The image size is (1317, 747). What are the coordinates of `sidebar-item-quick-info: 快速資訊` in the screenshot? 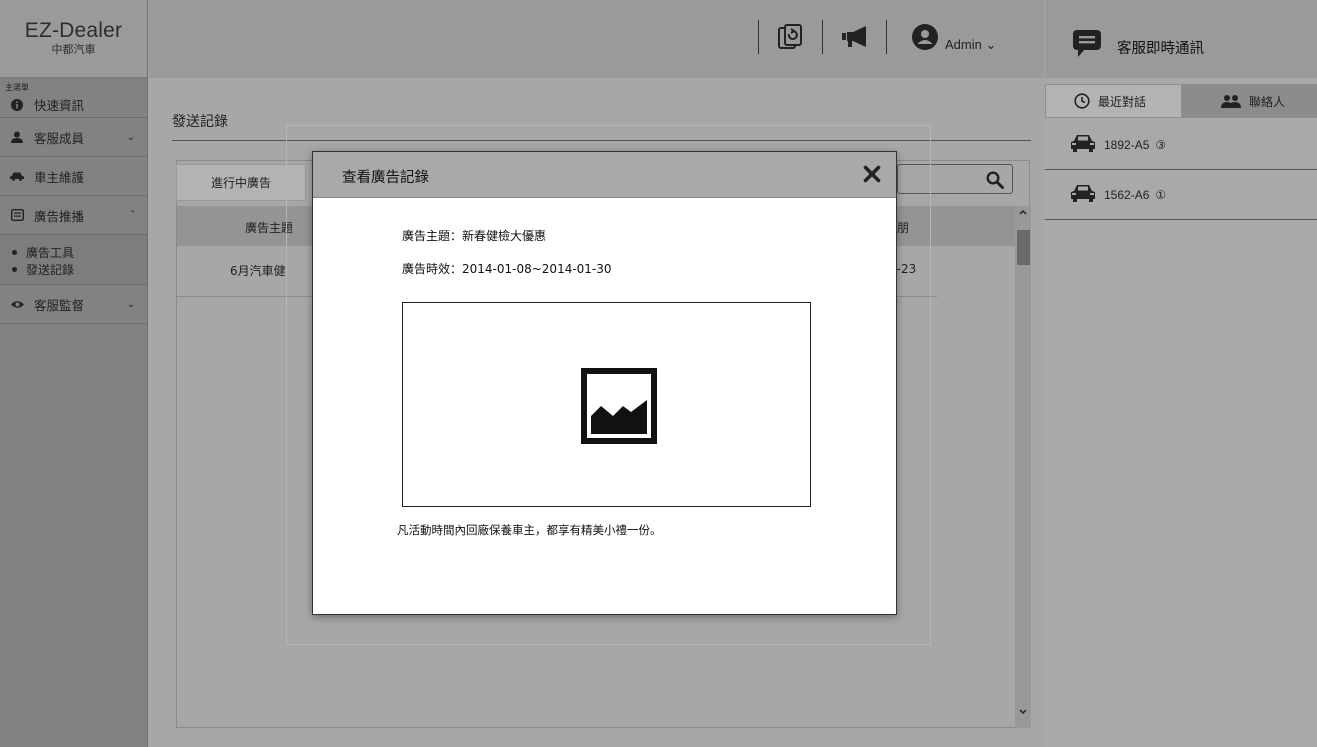 It's located at (73, 105).